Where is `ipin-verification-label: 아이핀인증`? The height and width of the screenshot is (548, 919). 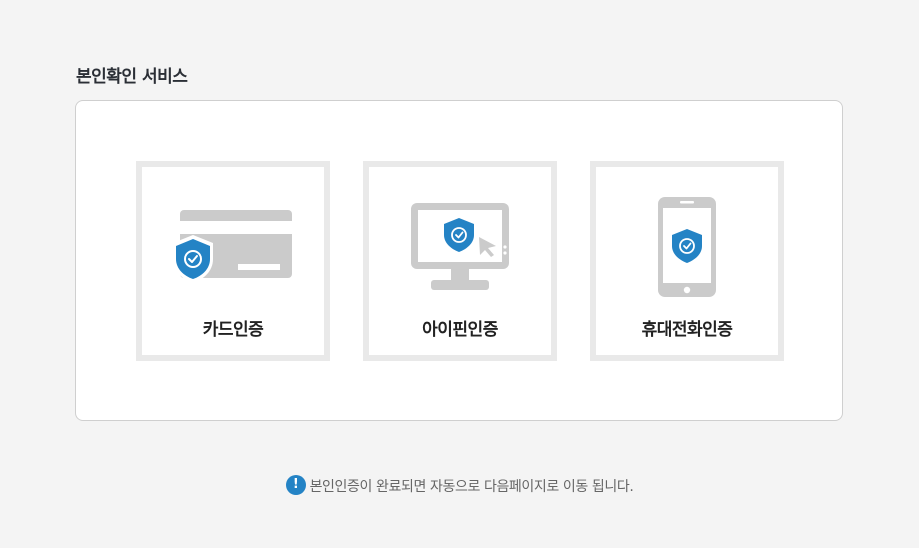
ipin-verification-label: 아이핀인증 is located at coordinates (460, 330).